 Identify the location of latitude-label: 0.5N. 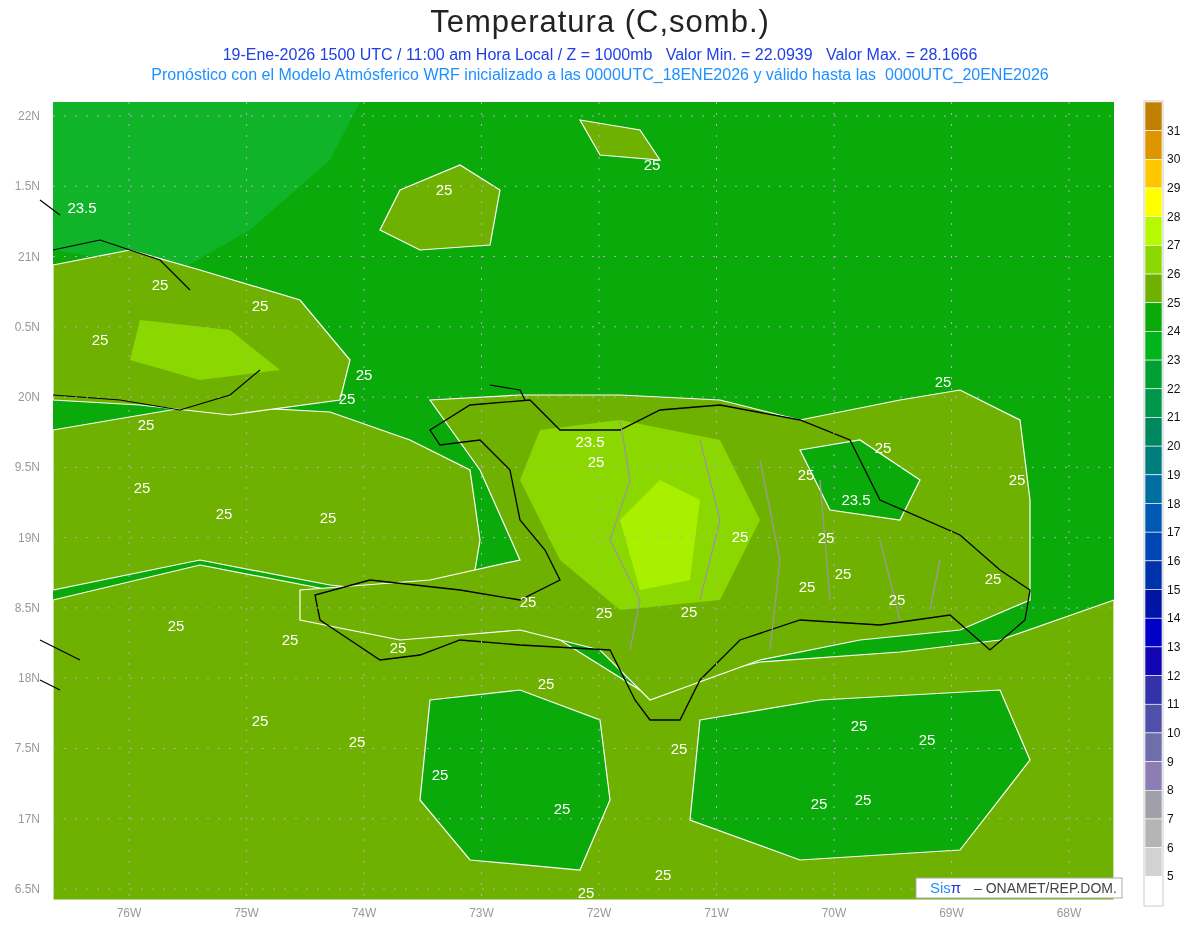
(27, 326).